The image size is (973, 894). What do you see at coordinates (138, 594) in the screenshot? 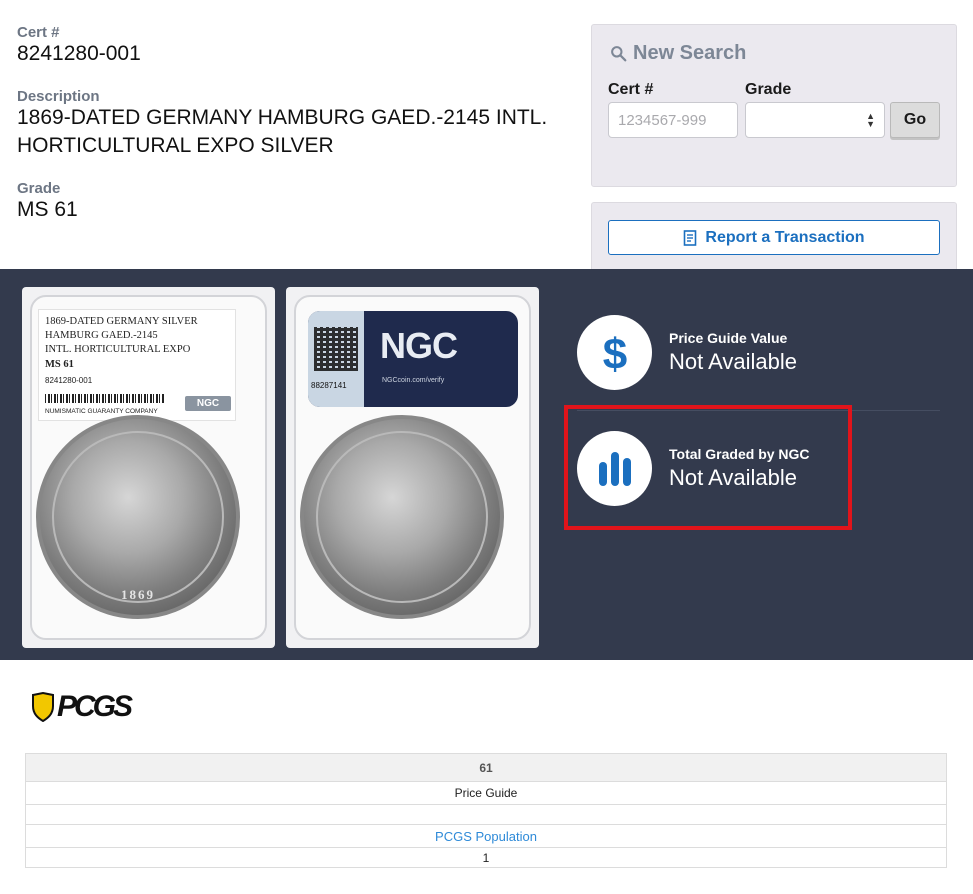
I see `coin-year: 1869` at bounding box center [138, 594].